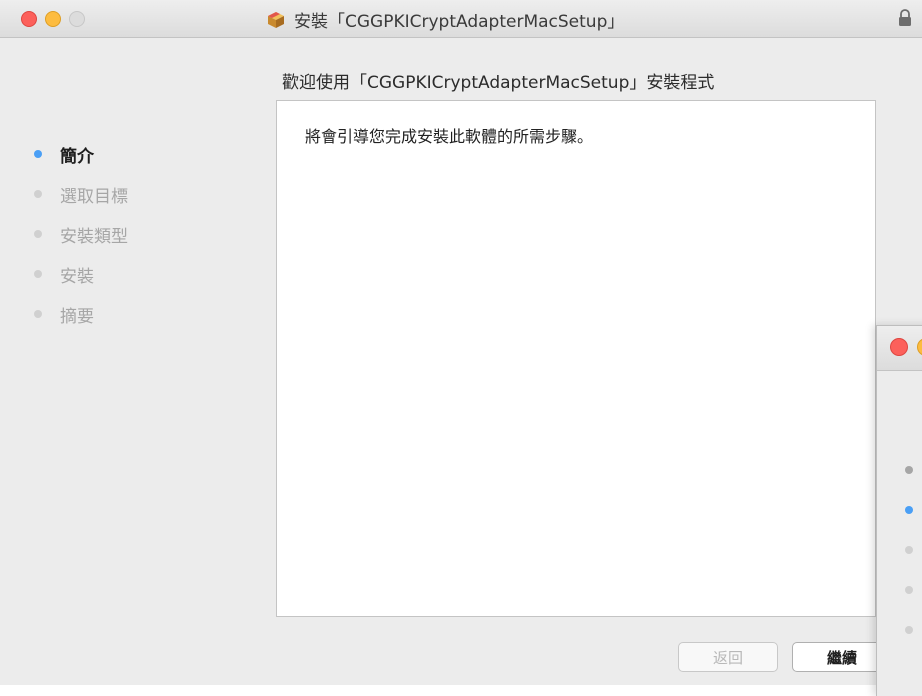  What do you see at coordinates (728, 657) in the screenshot?
I see `back-button: 返回` at bounding box center [728, 657].